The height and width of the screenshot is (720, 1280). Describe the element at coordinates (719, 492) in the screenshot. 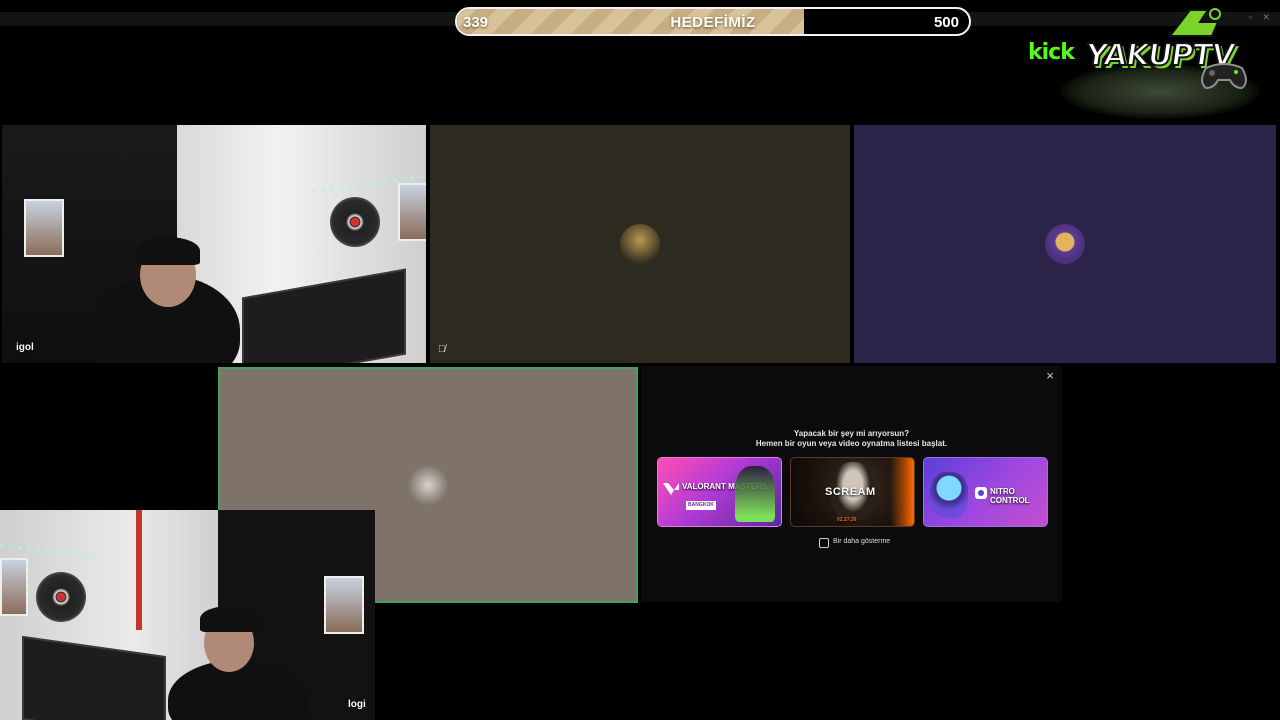

I see `activity-card-valorant: VALORANT MASTERS BANGKOK` at that location.